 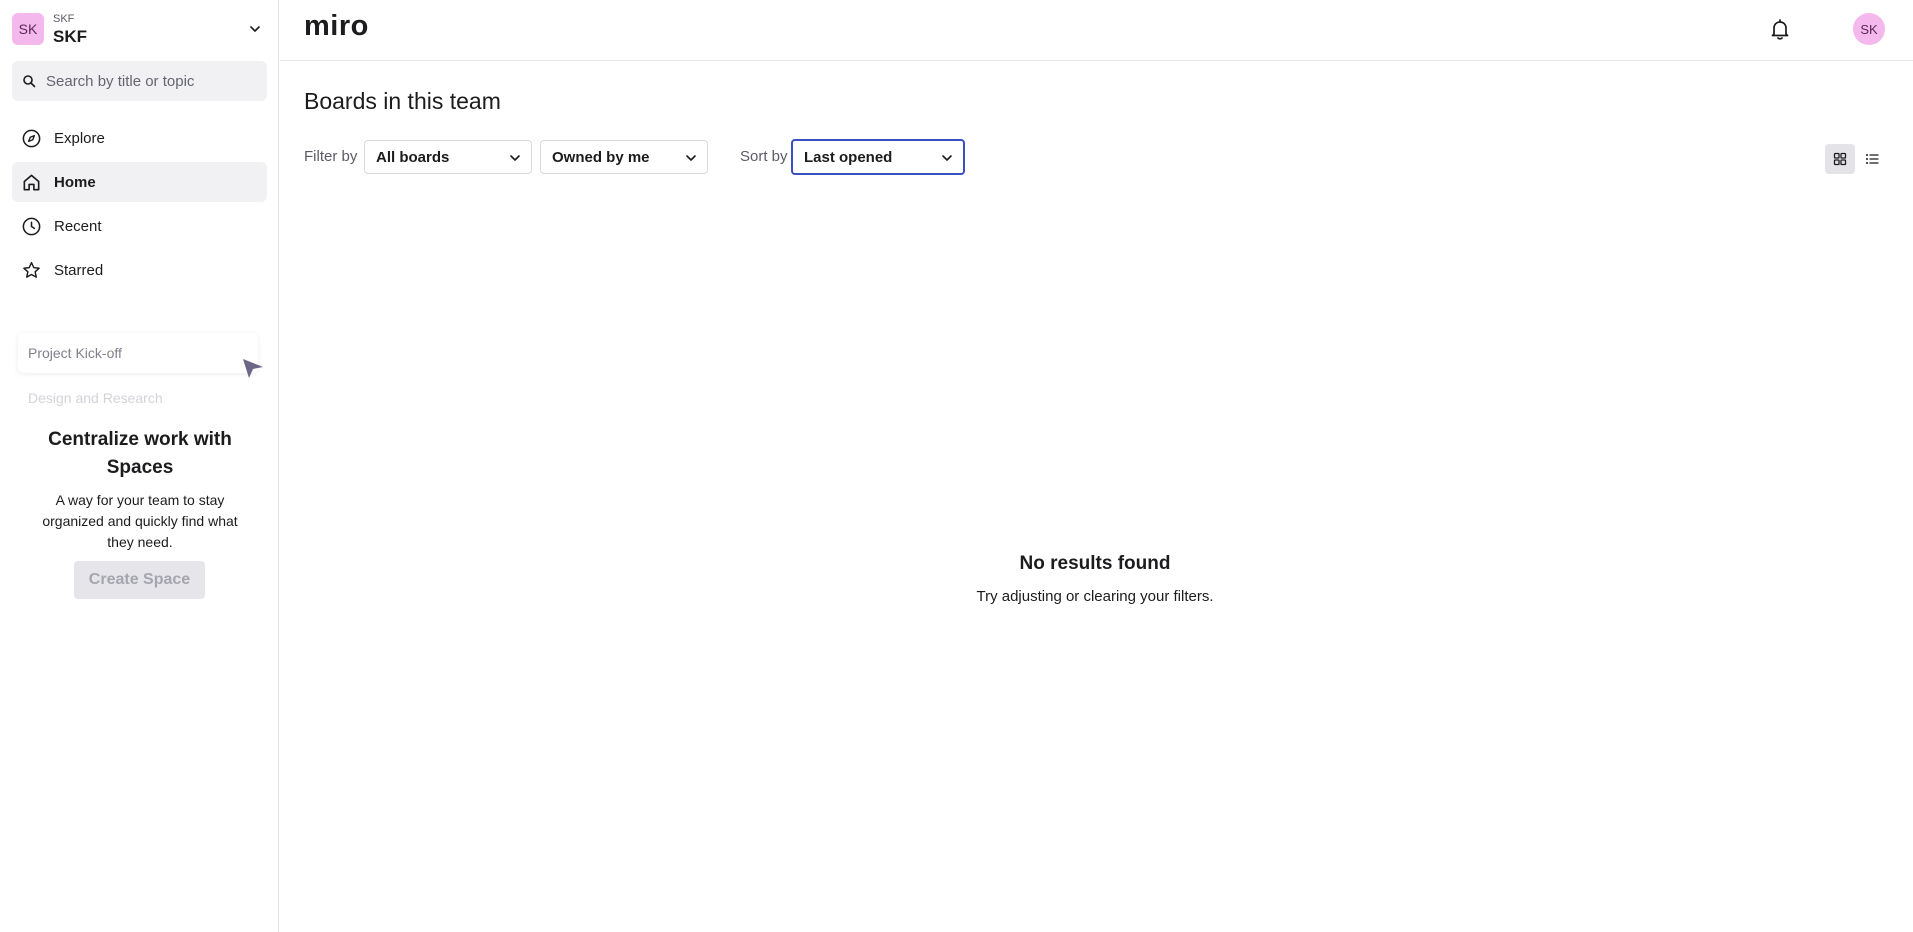 What do you see at coordinates (79, 270) in the screenshot?
I see `sidebar-item-label: Starred` at bounding box center [79, 270].